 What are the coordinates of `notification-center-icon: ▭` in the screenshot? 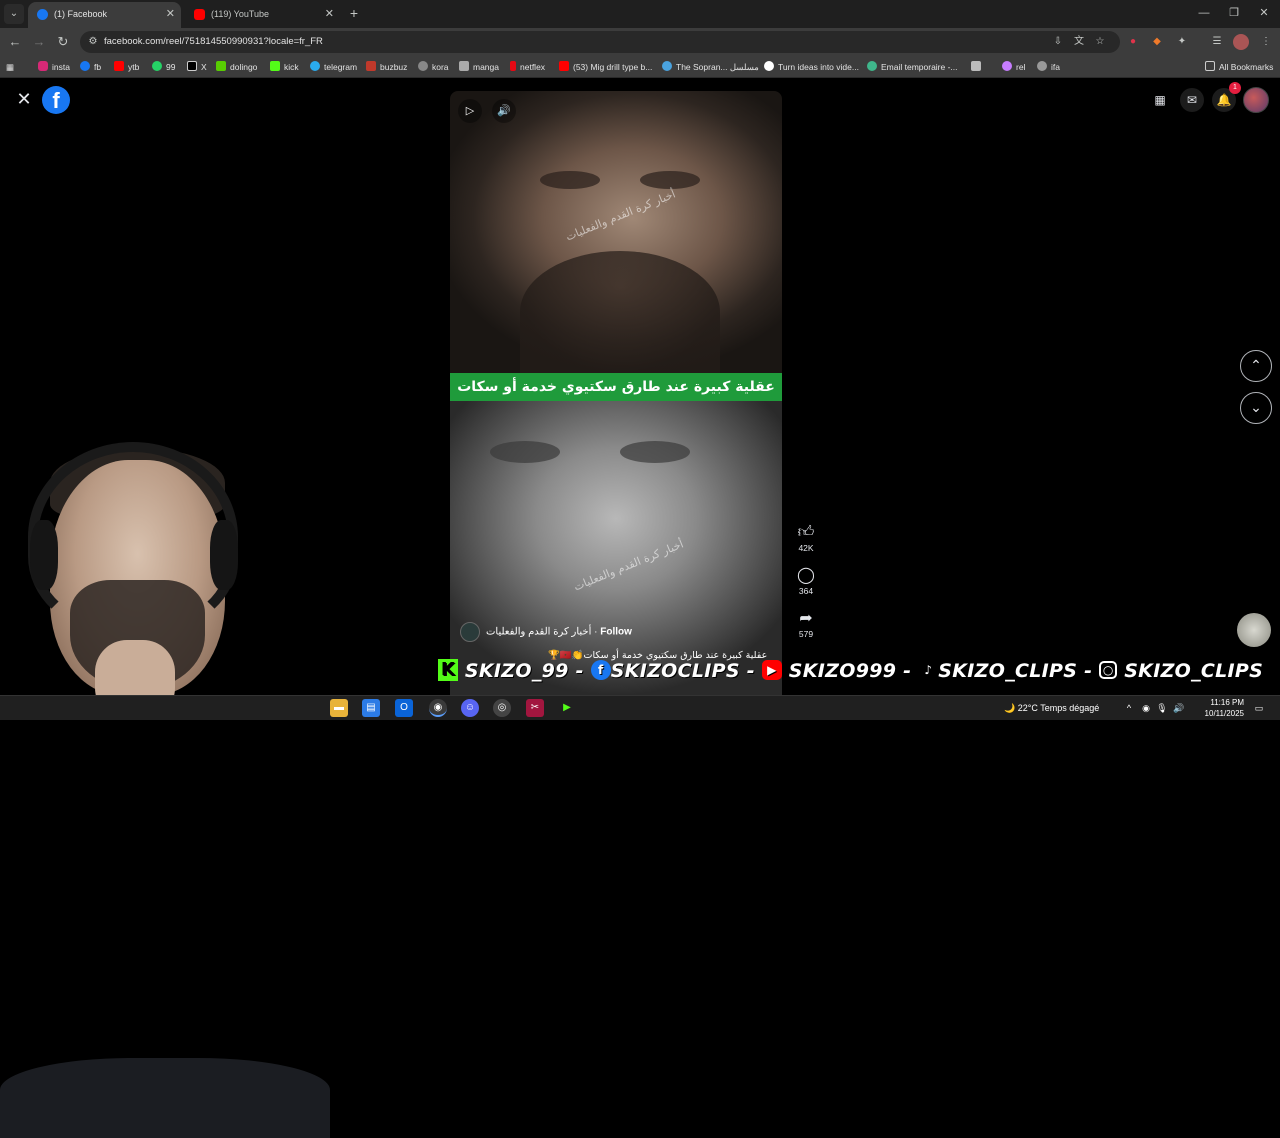 It's located at (1259, 708).